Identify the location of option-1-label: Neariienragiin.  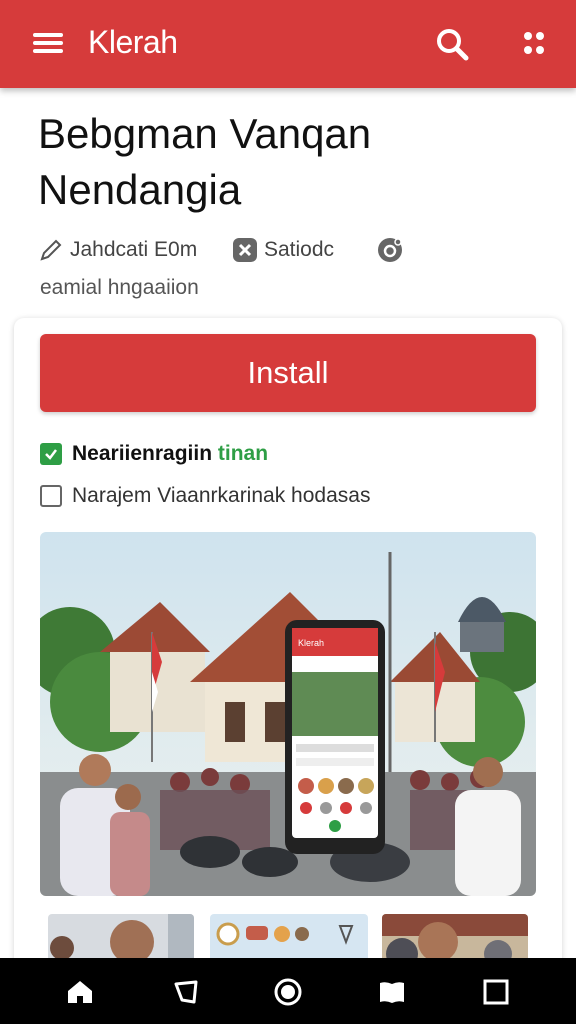
(142, 453).